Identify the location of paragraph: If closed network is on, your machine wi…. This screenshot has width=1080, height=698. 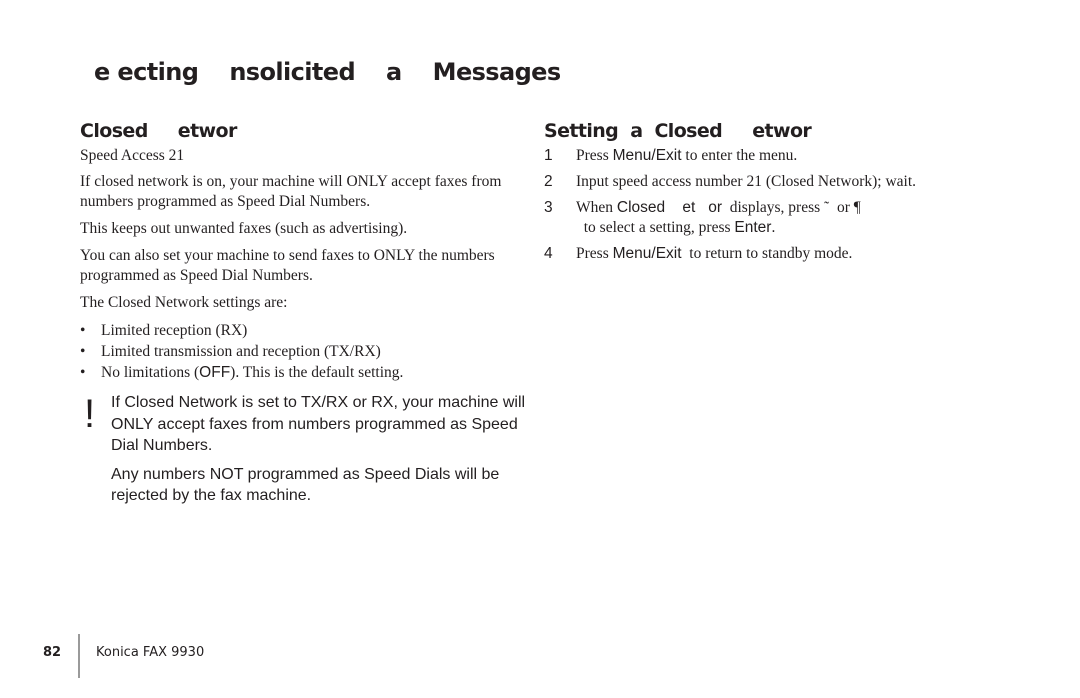
(291, 191).